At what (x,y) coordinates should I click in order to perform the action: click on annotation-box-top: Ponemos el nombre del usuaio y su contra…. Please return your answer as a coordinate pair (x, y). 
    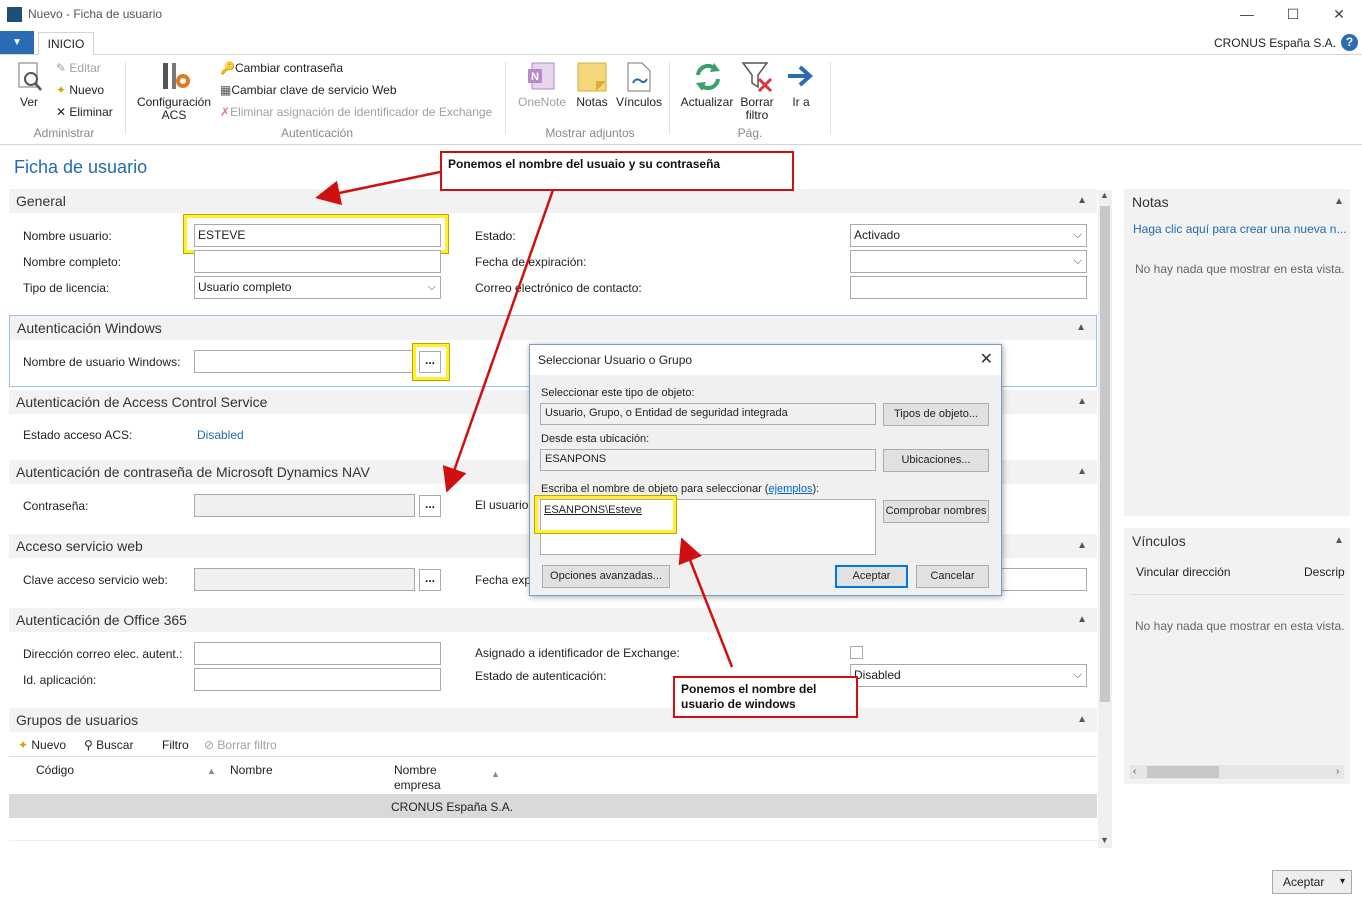
    Looking at the image, I should click on (617, 171).